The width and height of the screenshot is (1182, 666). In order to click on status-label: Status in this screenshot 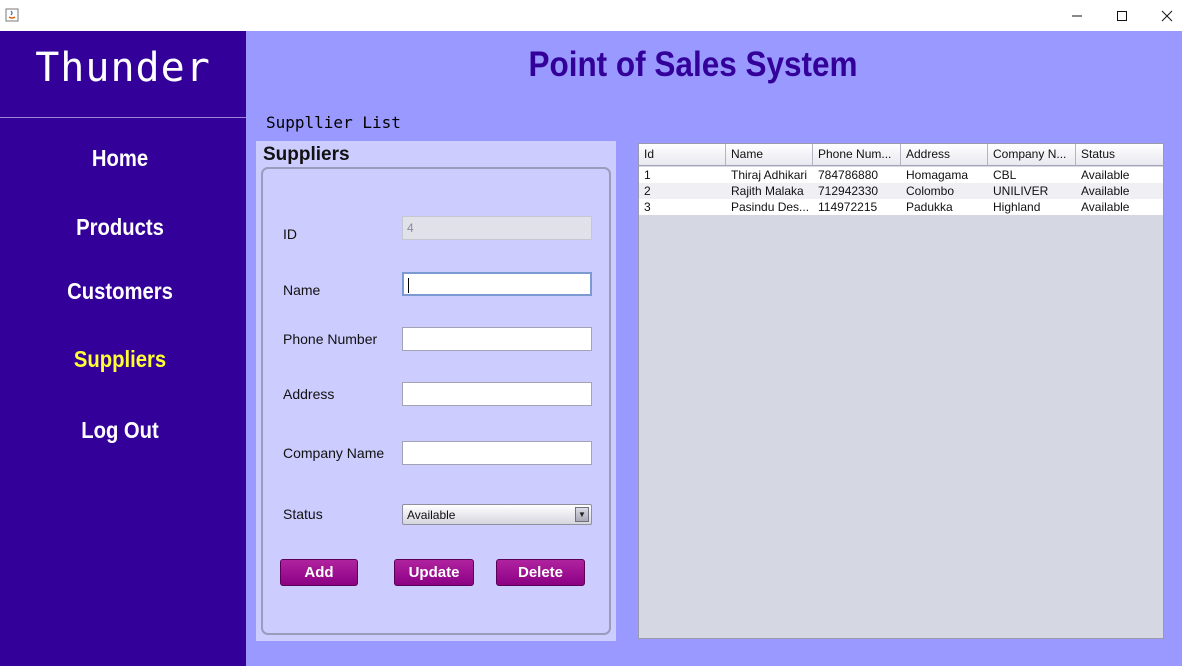, I will do `click(303, 514)`.